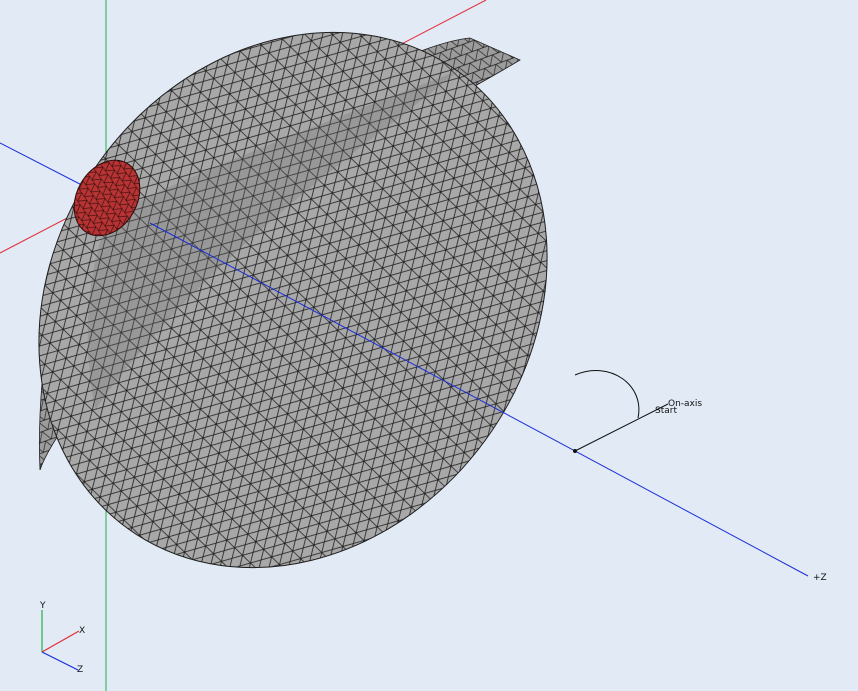  Describe the element at coordinates (575, 451) in the screenshot. I see `onaxis-origin-point` at that location.